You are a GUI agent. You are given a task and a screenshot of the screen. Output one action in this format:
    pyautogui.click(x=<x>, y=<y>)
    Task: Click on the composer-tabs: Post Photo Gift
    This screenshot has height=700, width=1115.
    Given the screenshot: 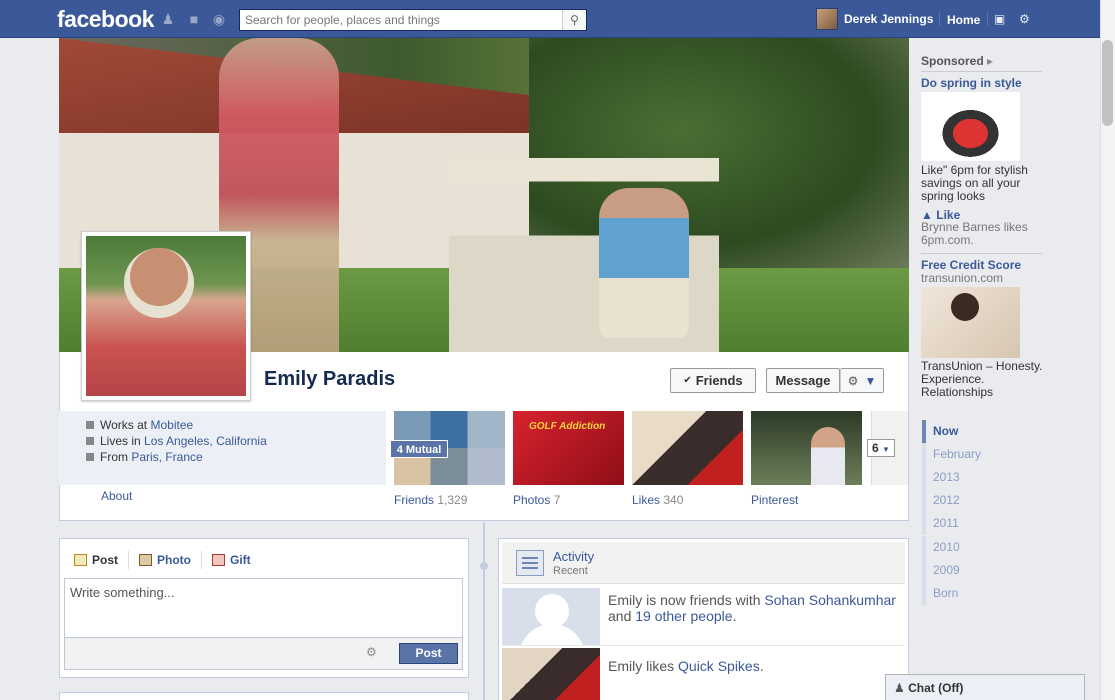 What is the action you would take?
    pyautogui.click(x=172, y=560)
    